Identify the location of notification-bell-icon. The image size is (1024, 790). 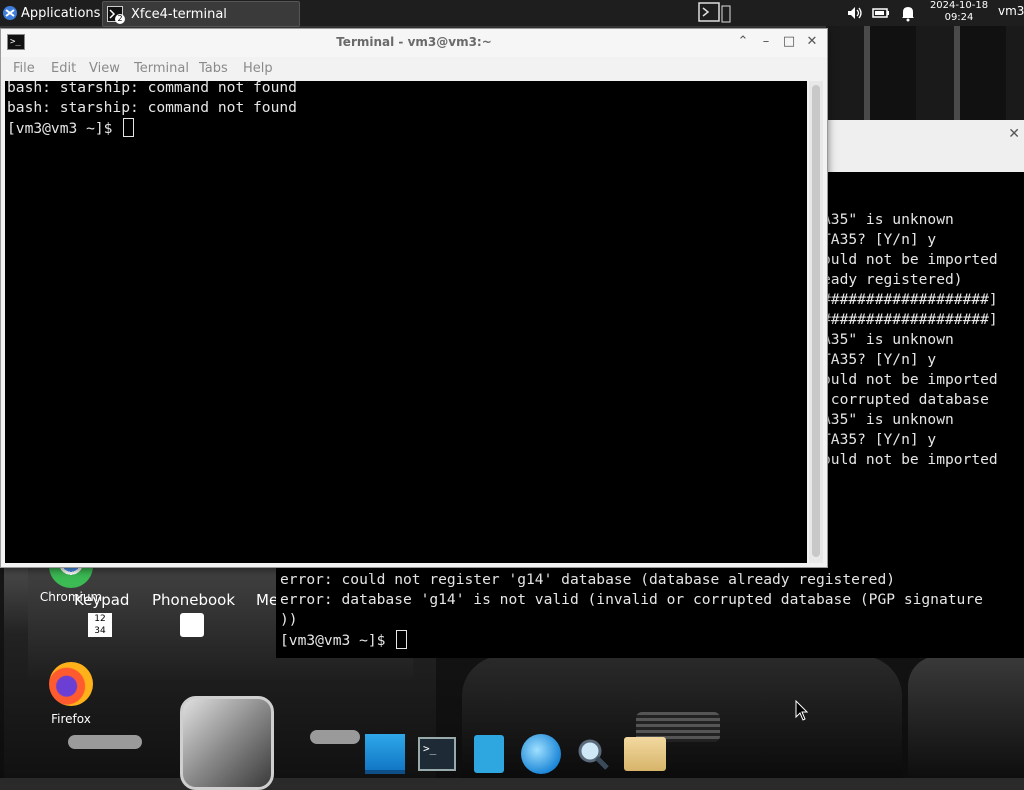
(908, 13).